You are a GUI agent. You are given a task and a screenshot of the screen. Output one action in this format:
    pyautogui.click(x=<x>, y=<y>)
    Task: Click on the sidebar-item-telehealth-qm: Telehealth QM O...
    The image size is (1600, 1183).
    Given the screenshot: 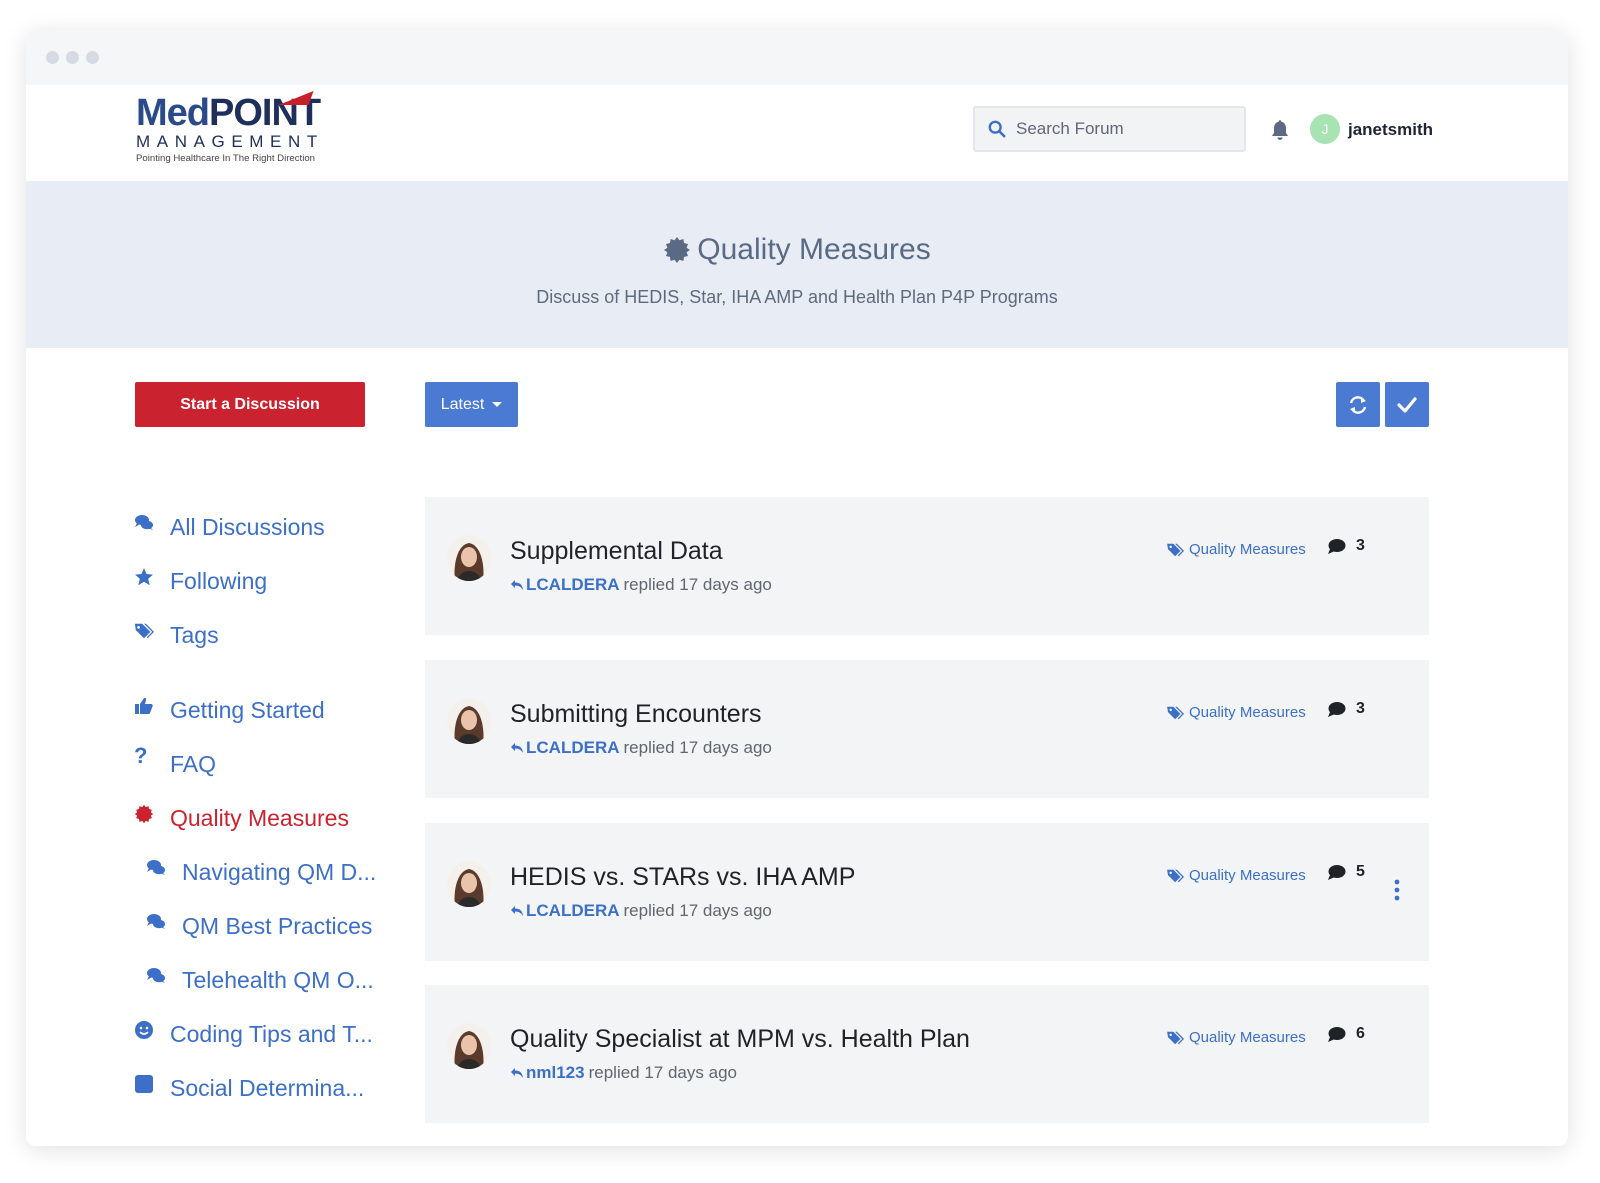 What is the action you would take?
    pyautogui.click(x=264, y=980)
    